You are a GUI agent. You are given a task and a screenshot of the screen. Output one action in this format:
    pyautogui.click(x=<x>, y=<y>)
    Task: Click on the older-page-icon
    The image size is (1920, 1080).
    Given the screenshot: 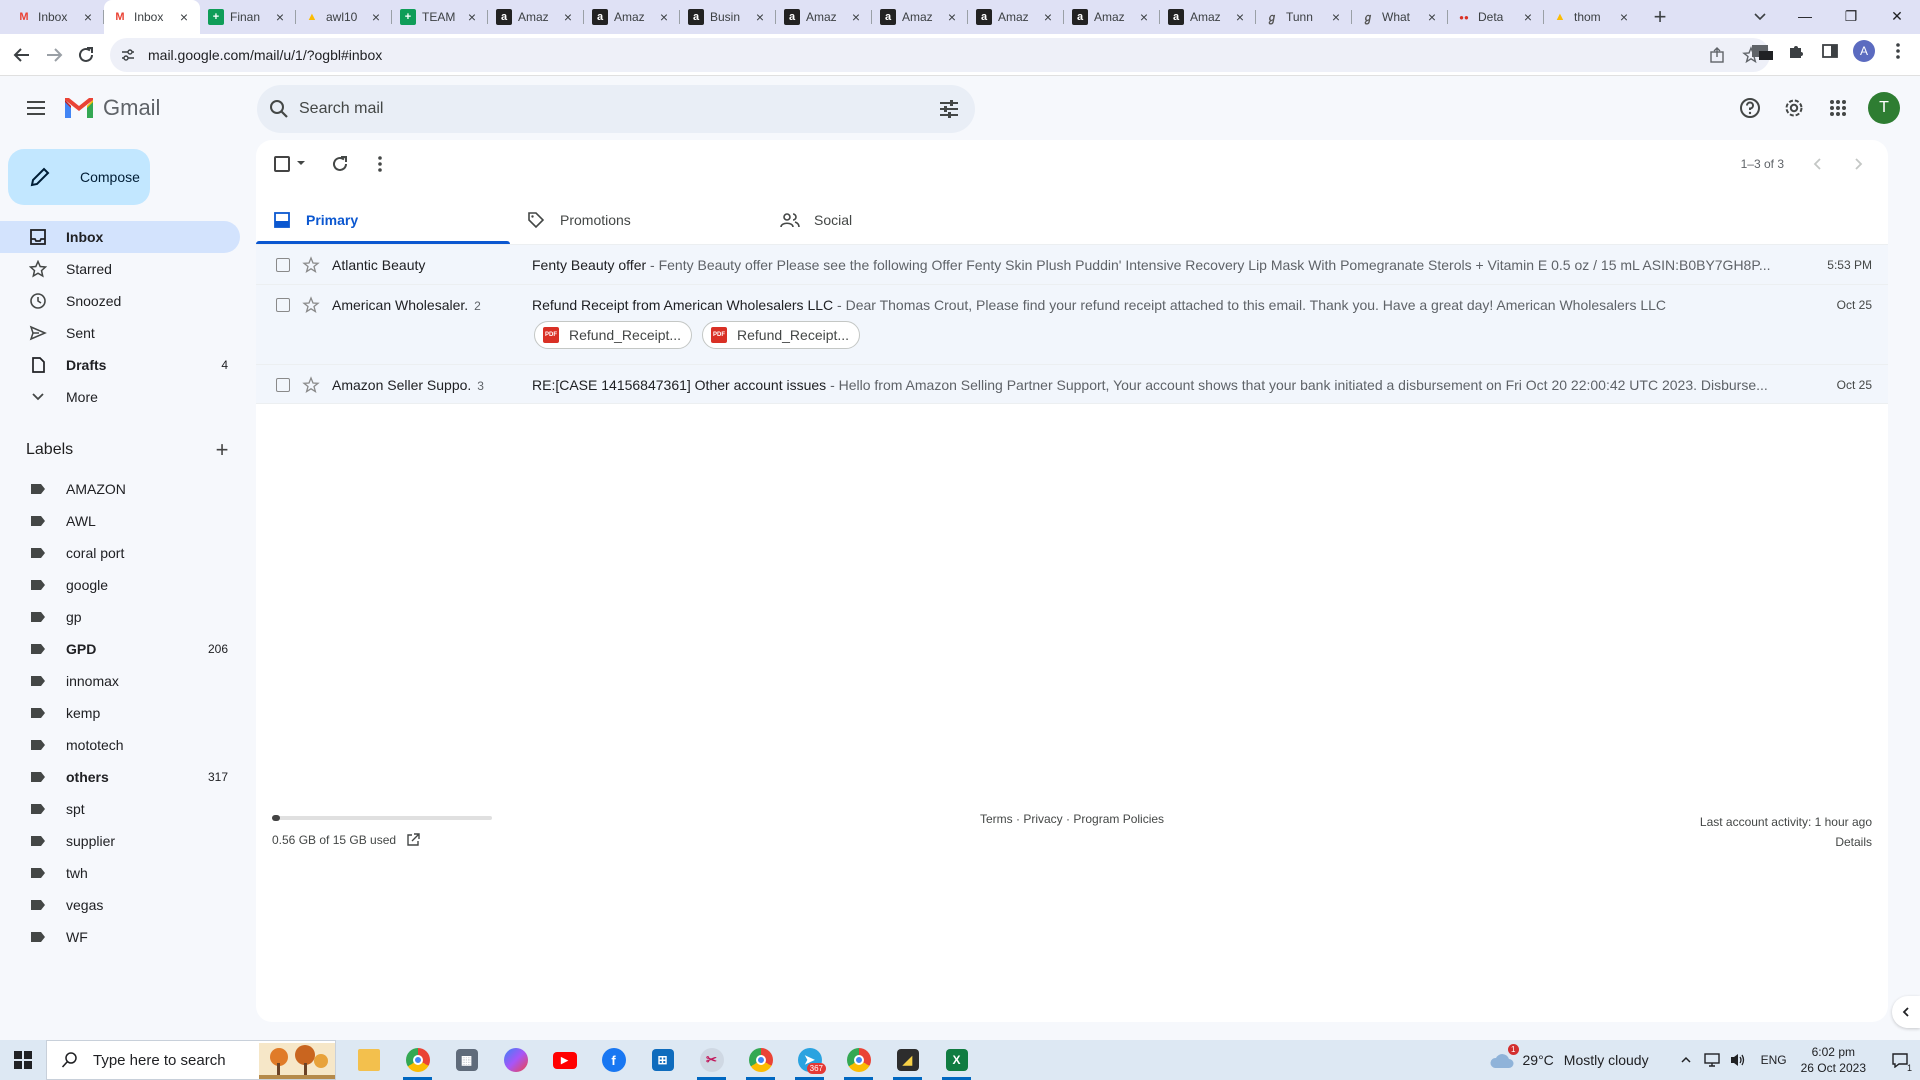 What is the action you would take?
    pyautogui.click(x=1818, y=164)
    